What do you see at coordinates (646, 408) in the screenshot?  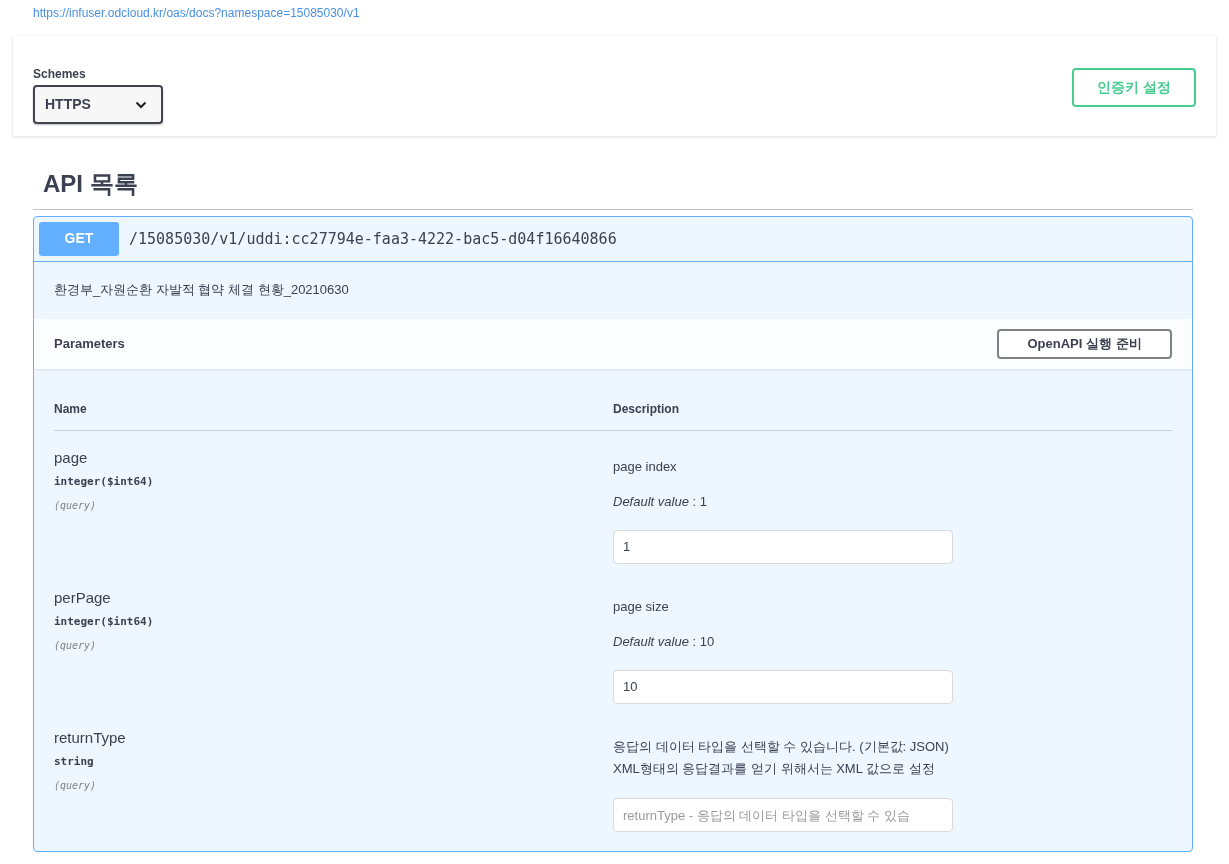 I see `column-header: Description` at bounding box center [646, 408].